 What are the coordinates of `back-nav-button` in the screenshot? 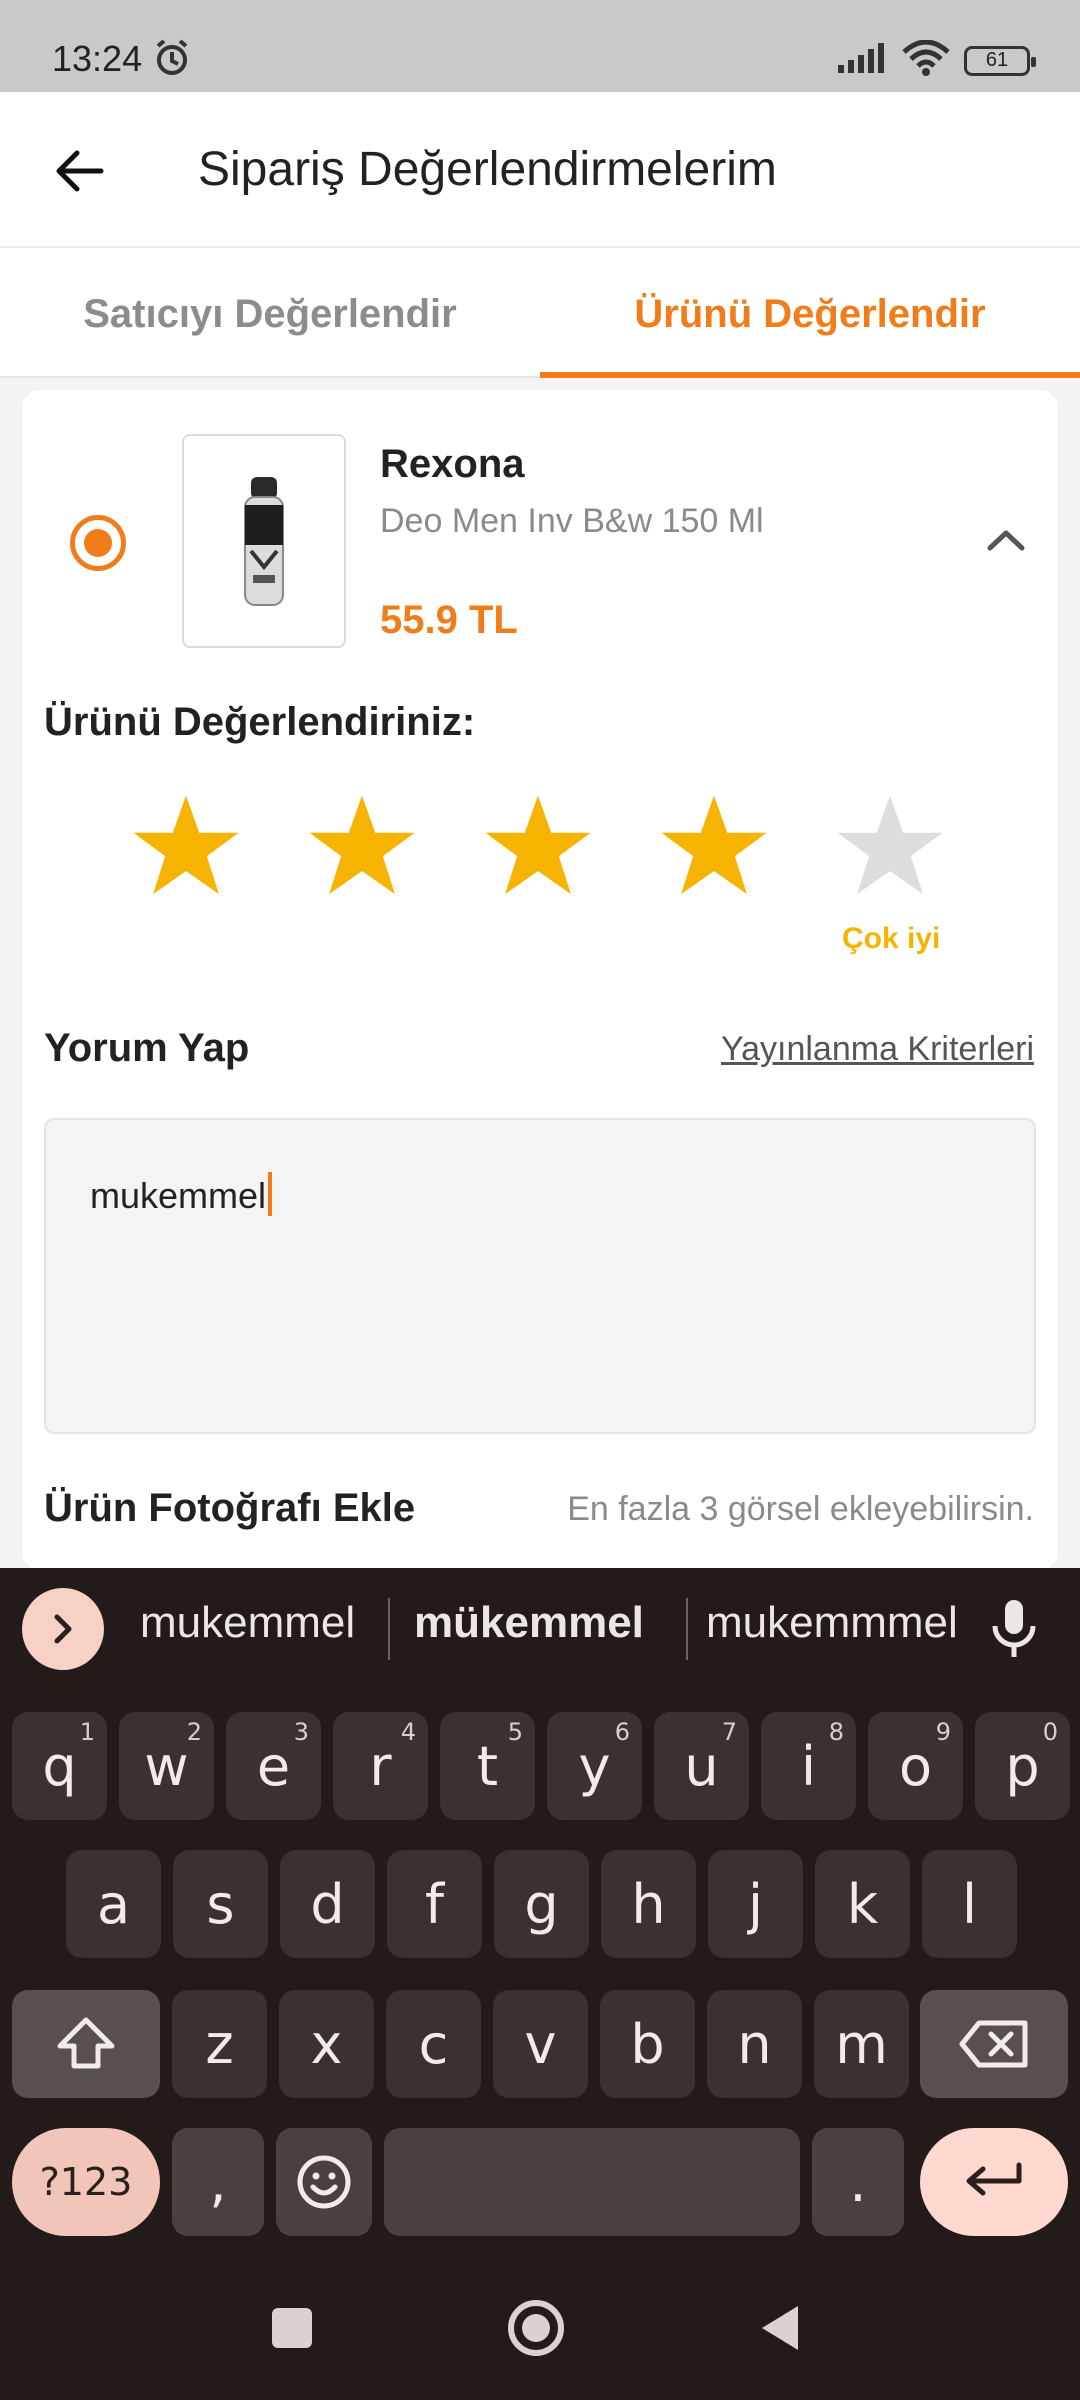 It's located at (780, 2328).